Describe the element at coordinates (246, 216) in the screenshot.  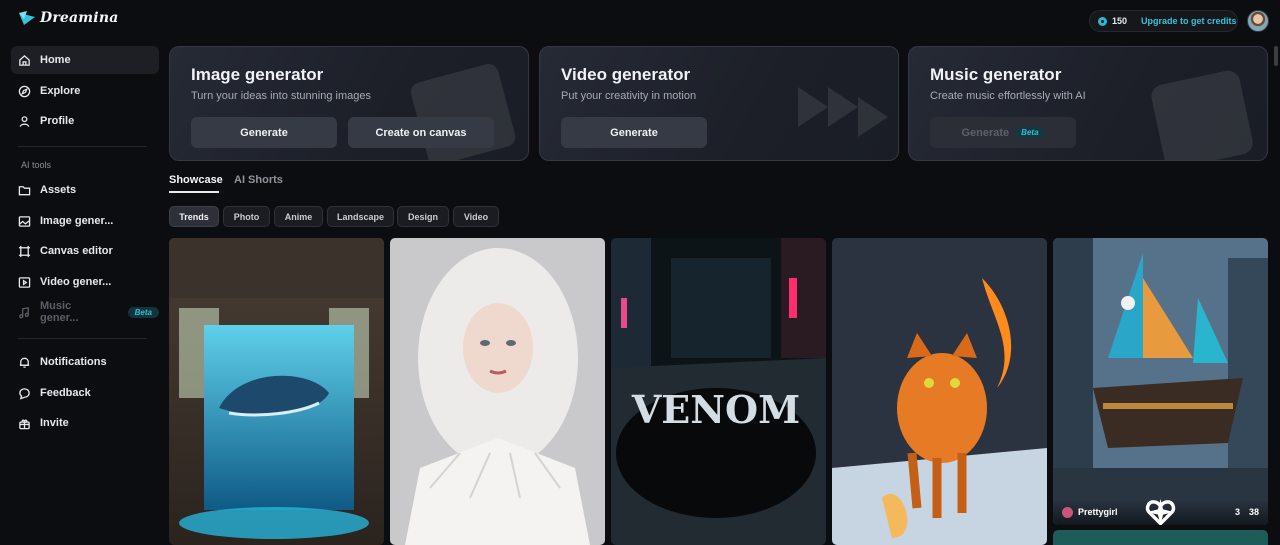
I see `filter-photo: Photo` at that location.